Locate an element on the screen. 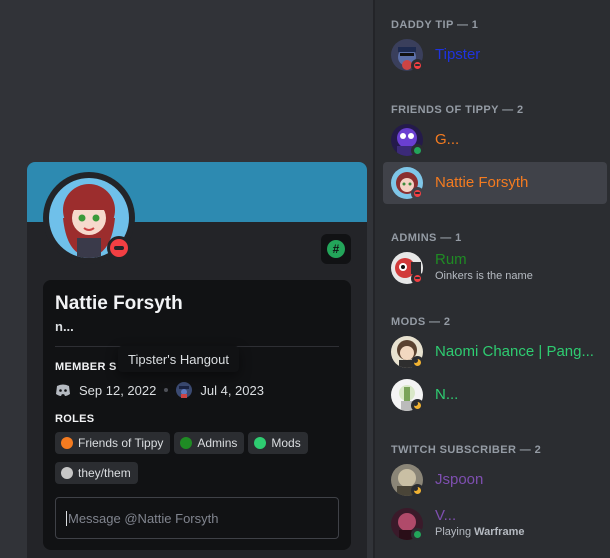 The width and height of the screenshot is (610, 558). member-since-dates: Sep 12, 2022 Jul 4, 2023 is located at coordinates (159, 390).